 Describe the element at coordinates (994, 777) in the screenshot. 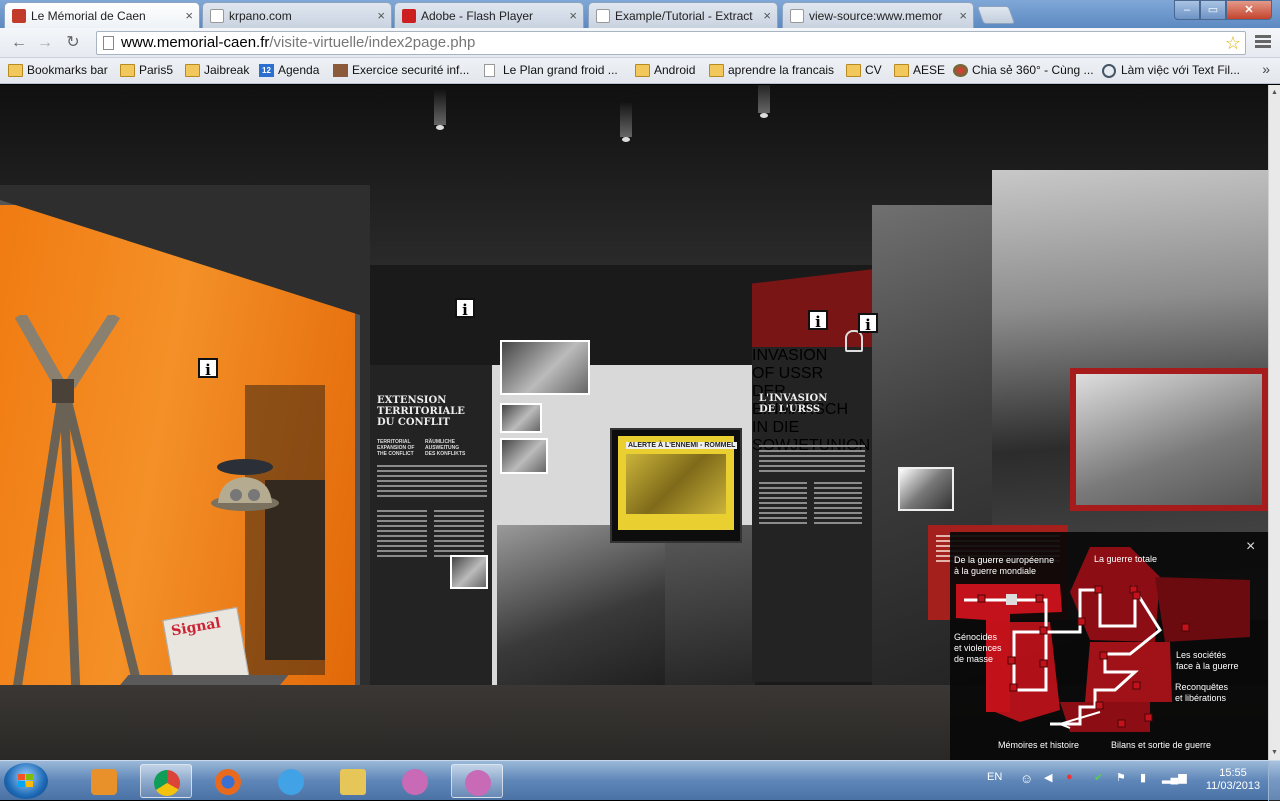

I see `language-indicator: EN` at that location.